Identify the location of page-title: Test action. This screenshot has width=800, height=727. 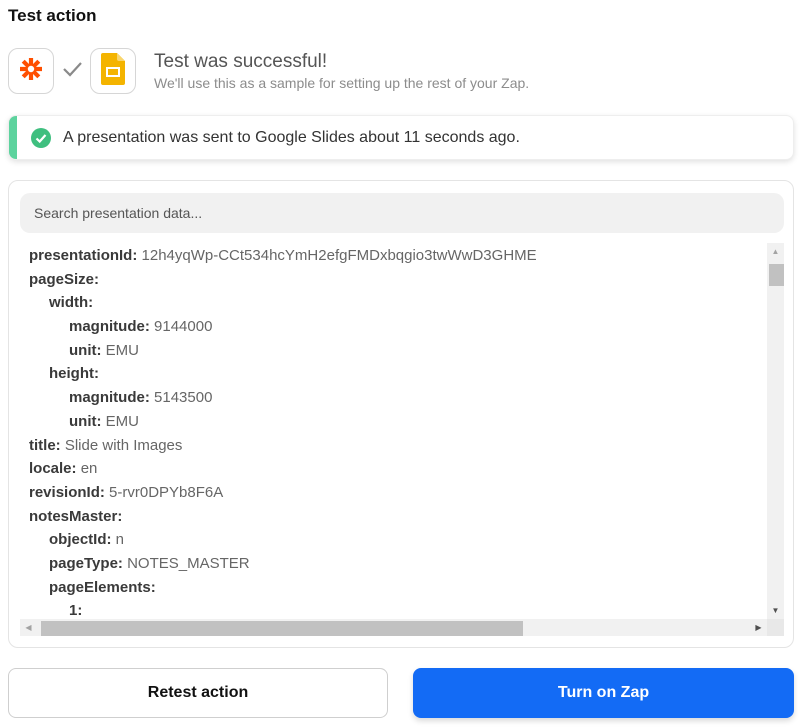
(52, 15).